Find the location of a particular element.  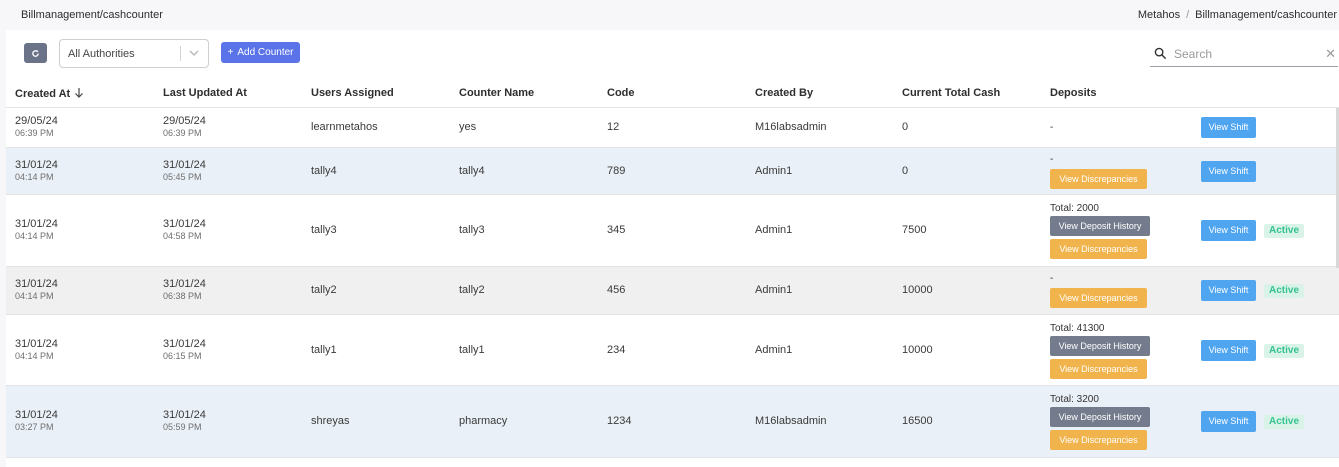

users-assigned-cell: shreyas is located at coordinates (330, 421).